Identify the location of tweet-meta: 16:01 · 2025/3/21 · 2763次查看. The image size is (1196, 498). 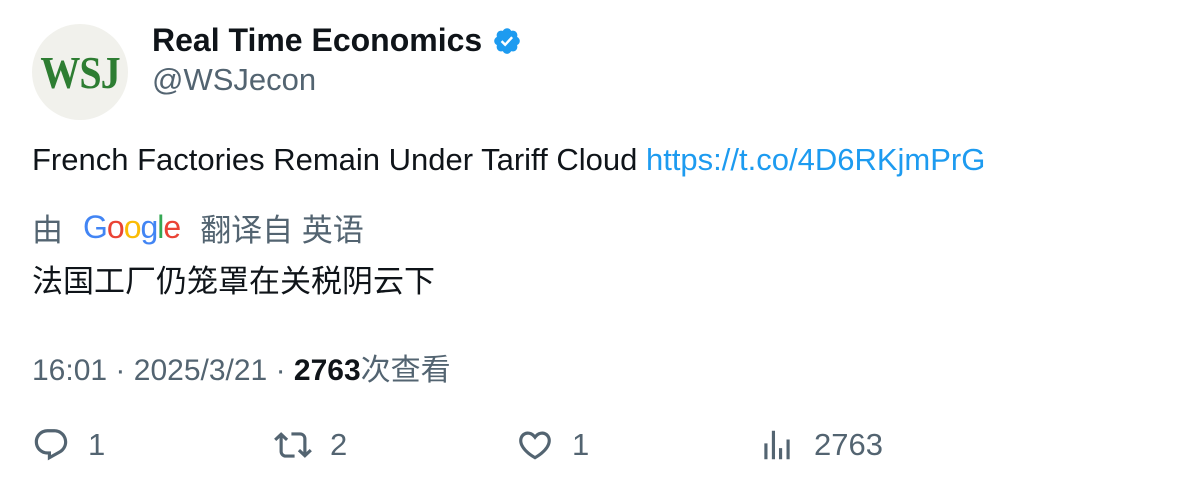
(241, 367).